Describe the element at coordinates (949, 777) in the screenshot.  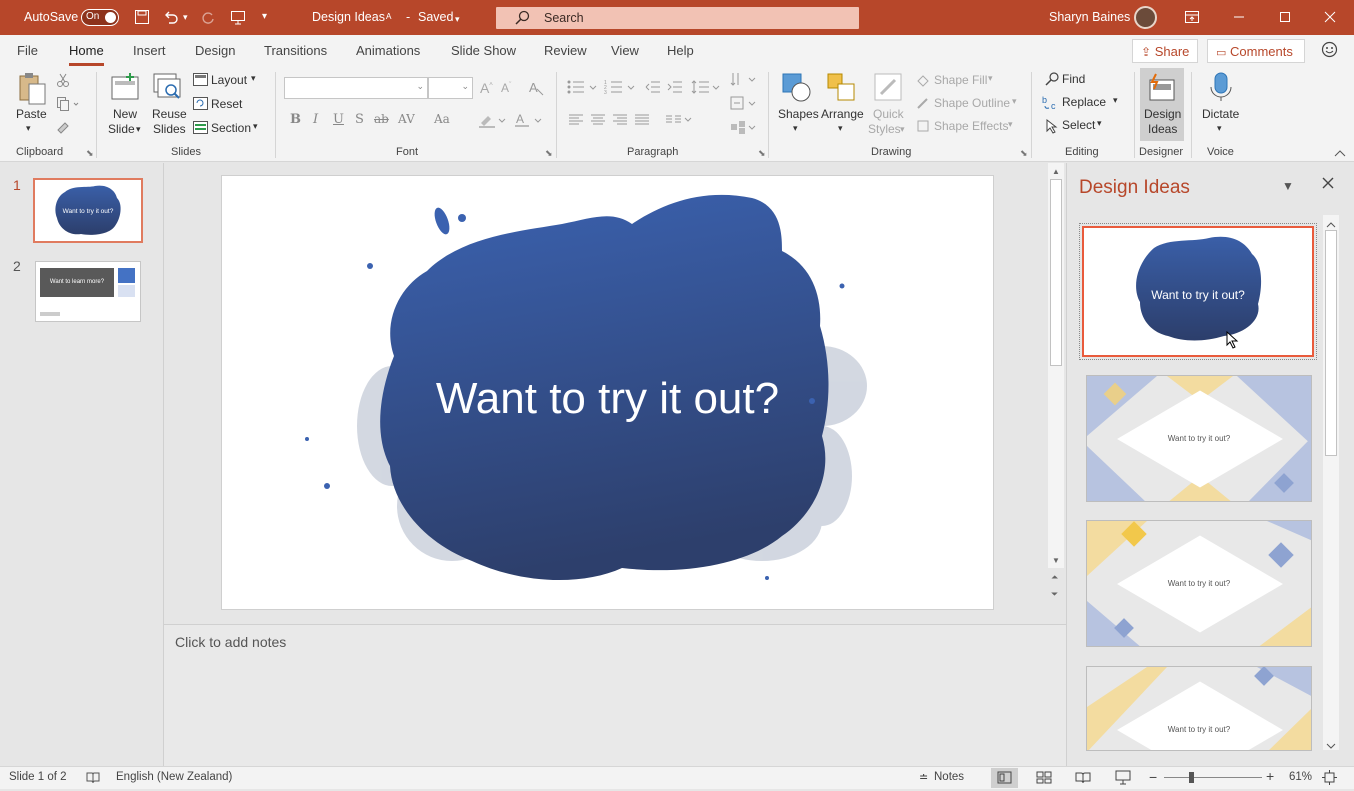
I see `notes-toggle: Notes` at that location.